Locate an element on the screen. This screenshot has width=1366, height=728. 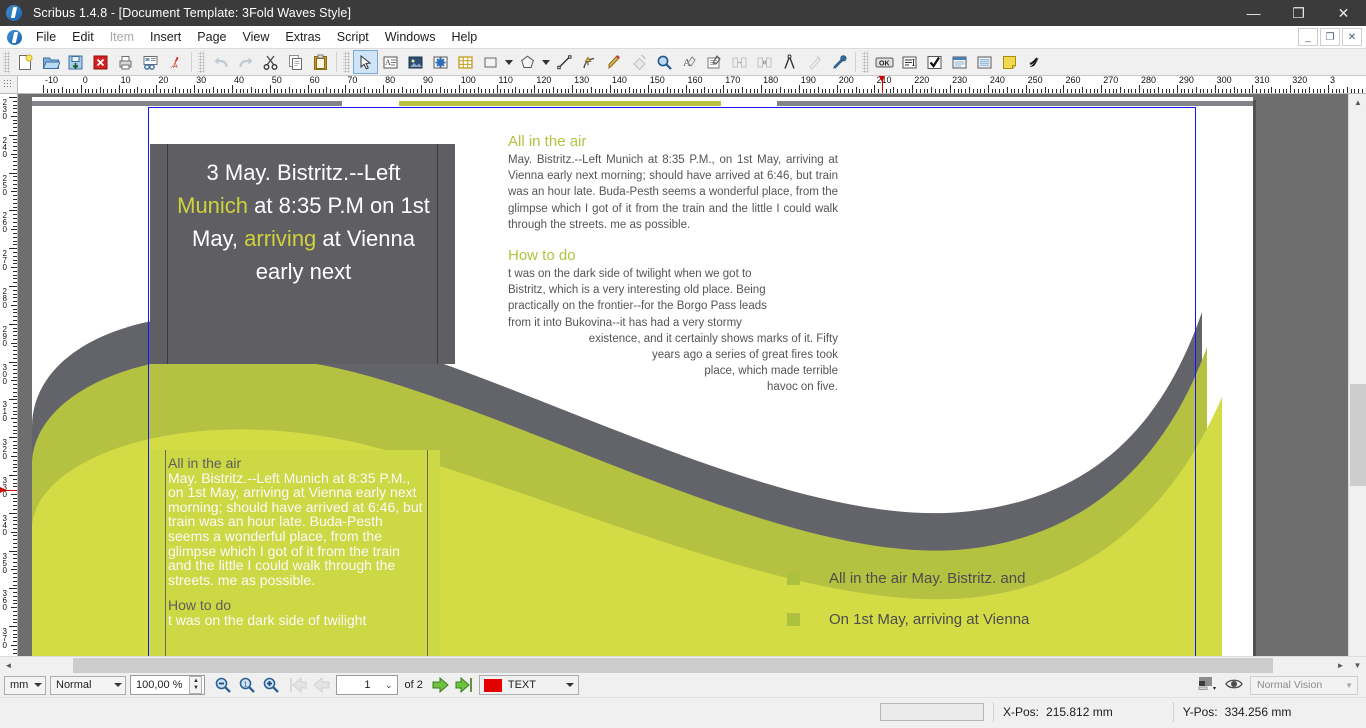
horizontal-scrollbar is located at coordinates (674, 665).